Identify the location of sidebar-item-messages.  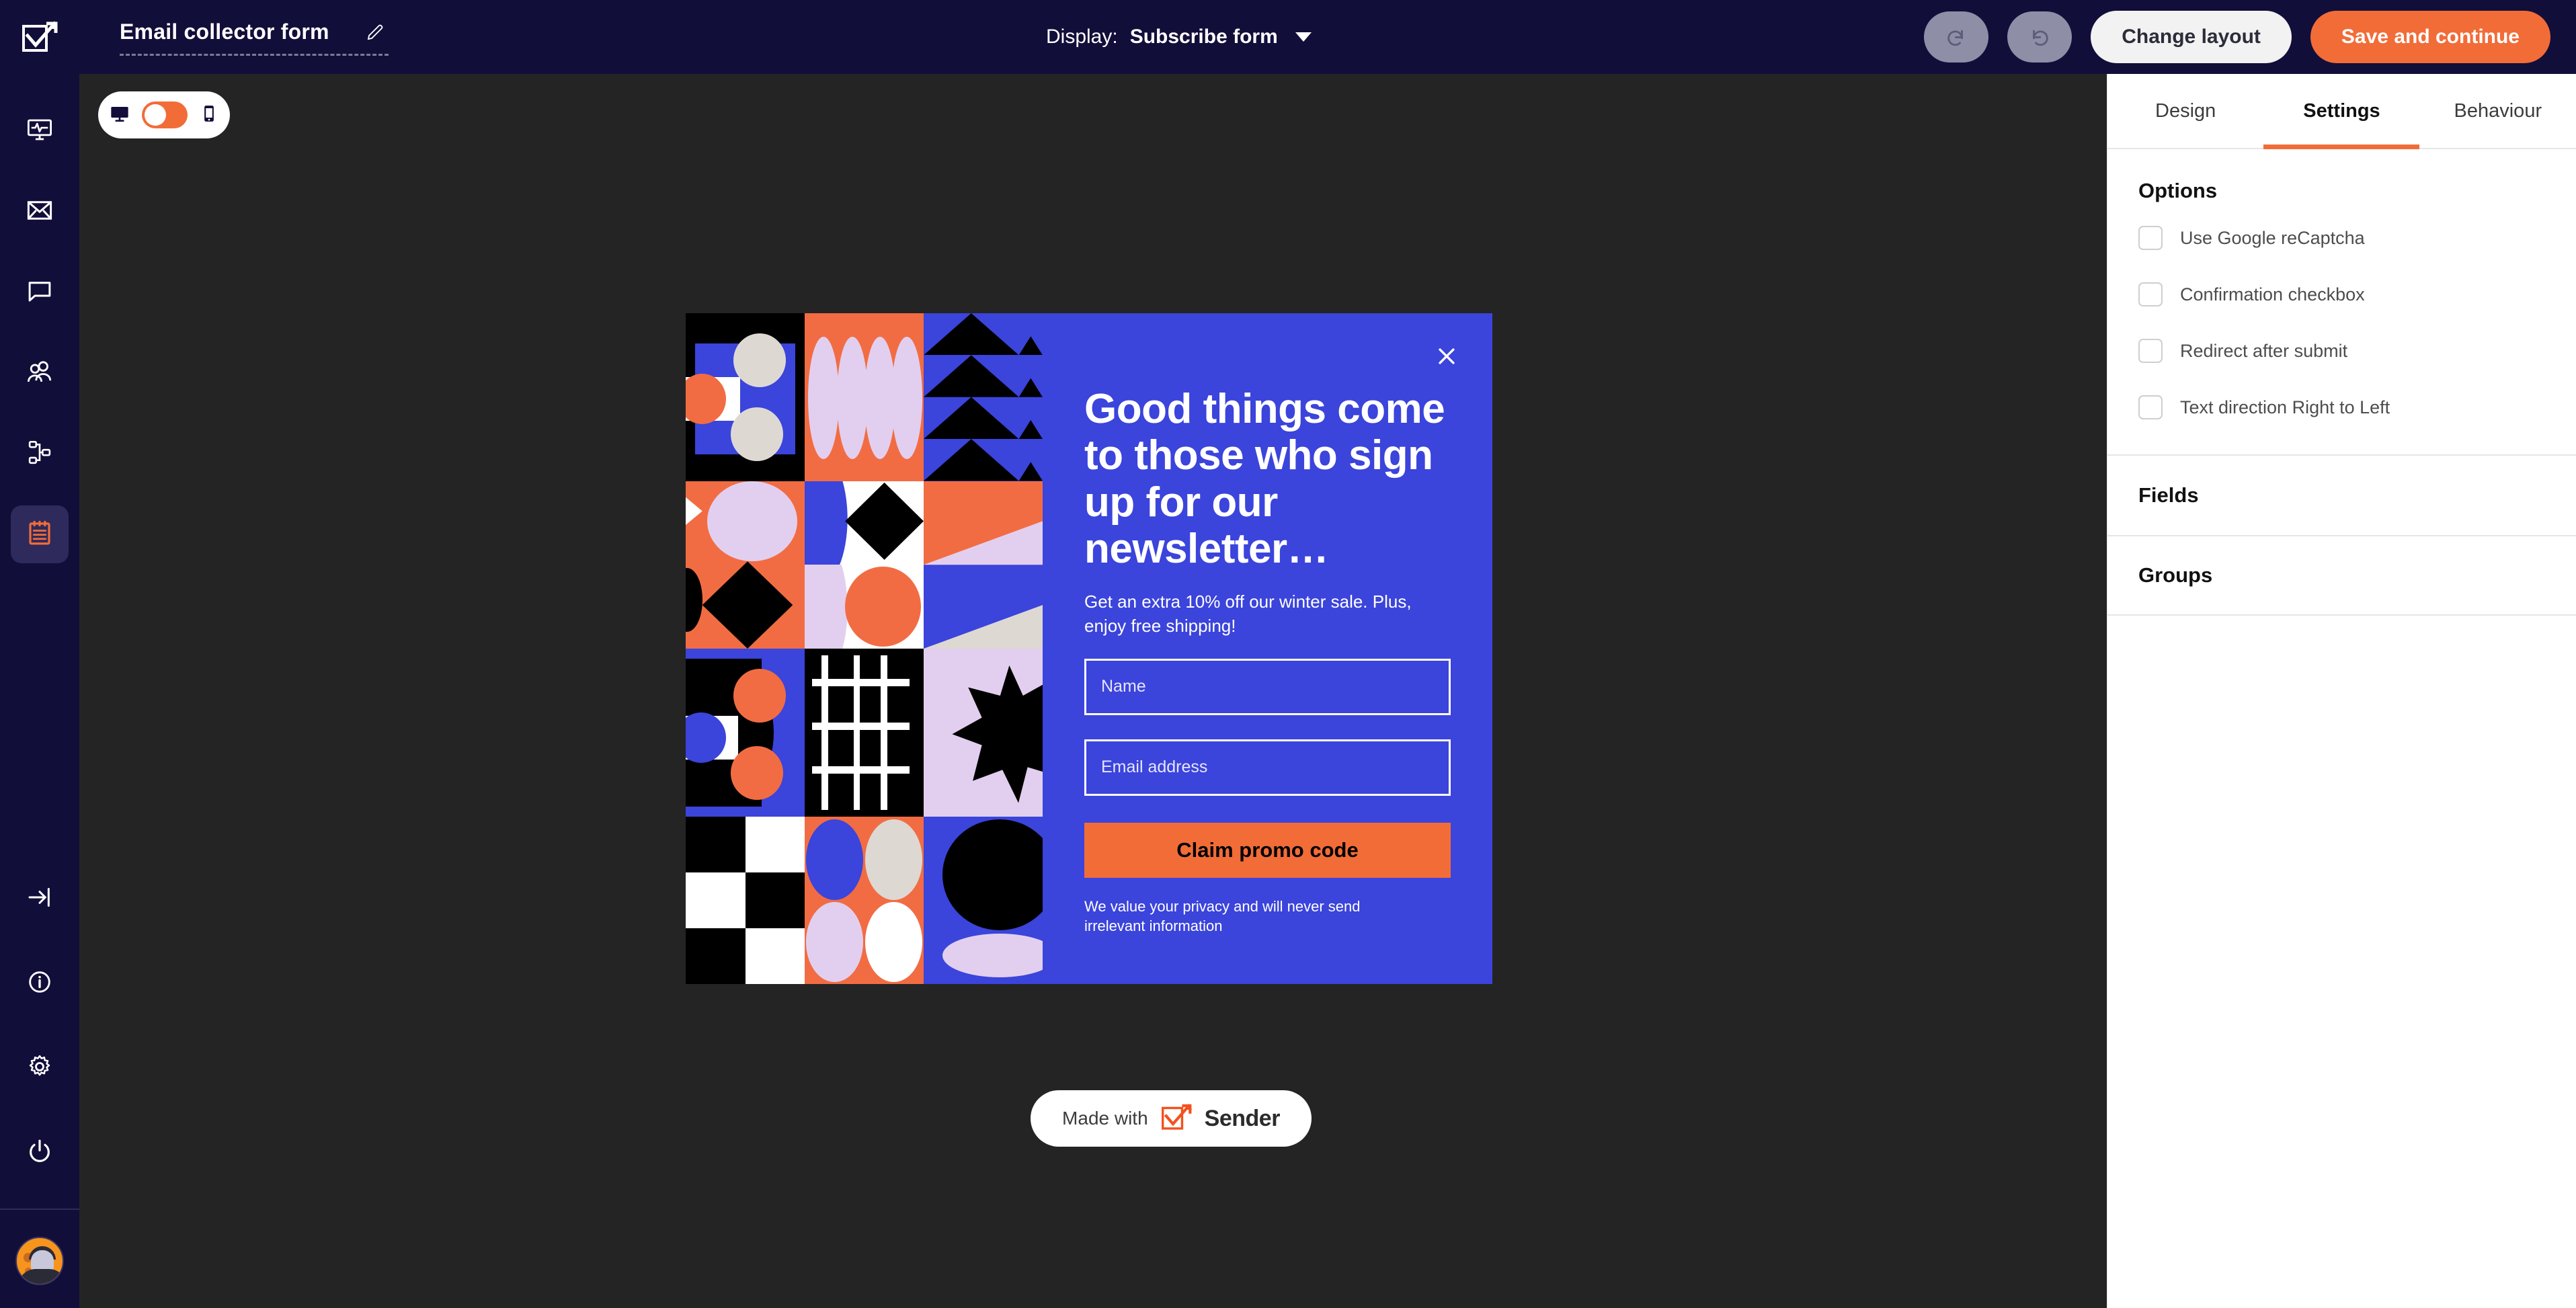
(40, 292).